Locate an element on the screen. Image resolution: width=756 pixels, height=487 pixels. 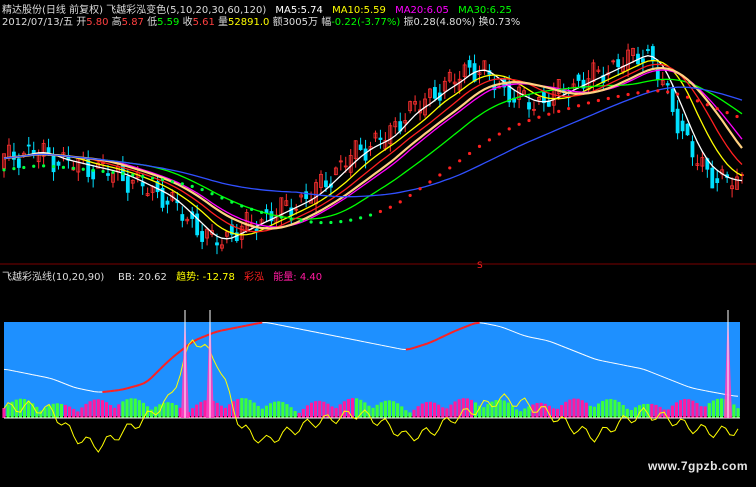
trend-value: -12.78 is located at coordinates (218, 277).